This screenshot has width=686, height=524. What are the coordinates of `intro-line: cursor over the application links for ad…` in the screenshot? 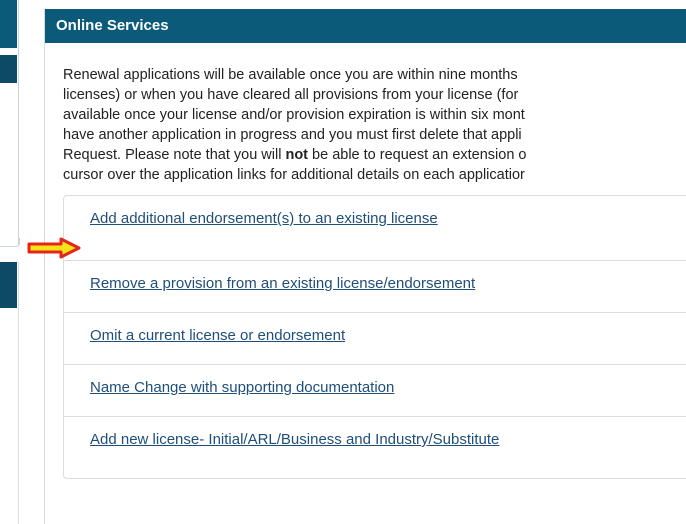 It's located at (294, 175).